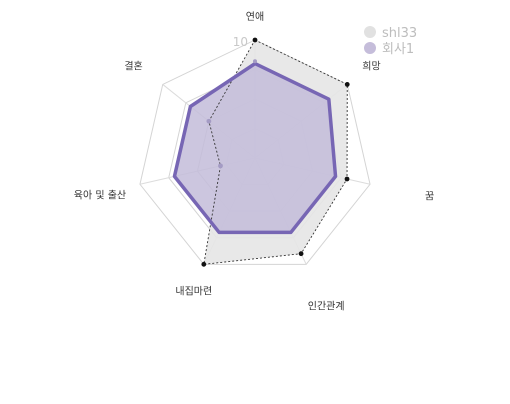 The image size is (510, 404). What do you see at coordinates (100, 195) in the screenshot?
I see `axis-label-5: 육아 및 출산` at bounding box center [100, 195].